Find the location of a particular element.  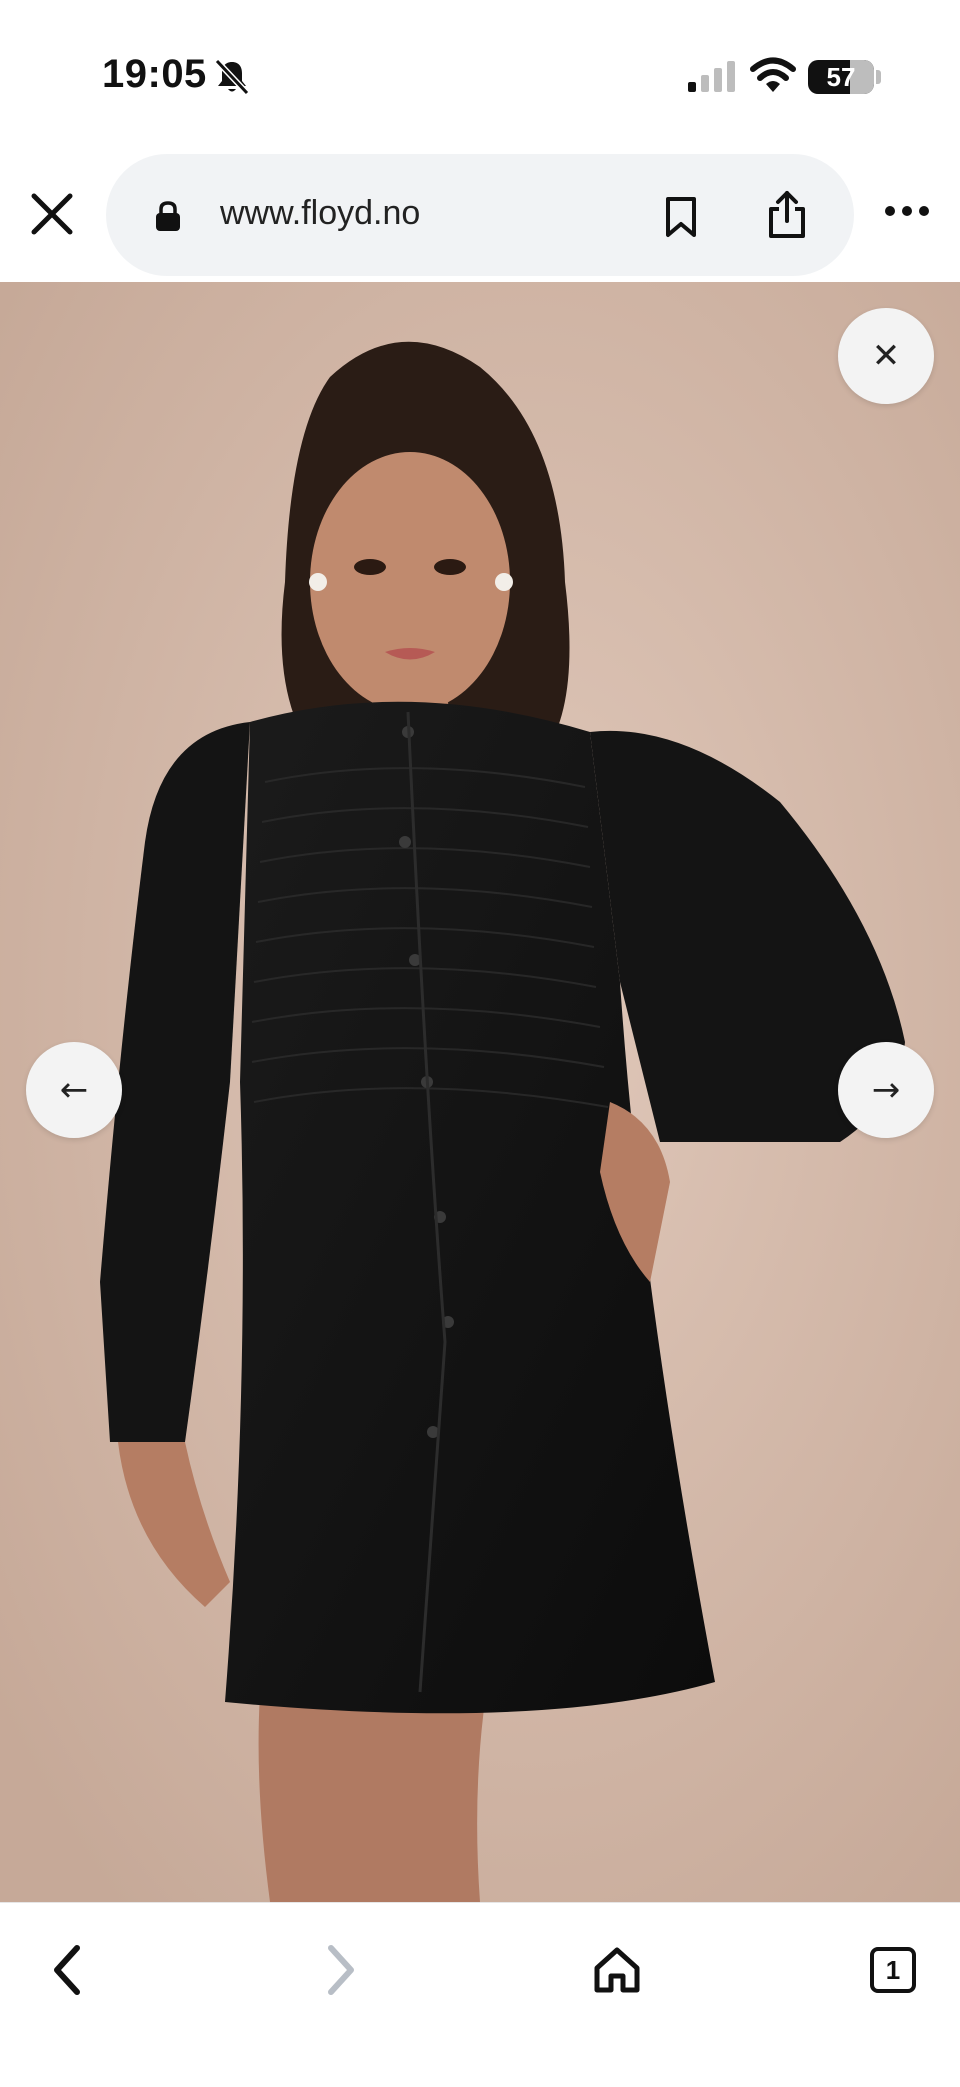

share-icon is located at coordinates (787, 215).